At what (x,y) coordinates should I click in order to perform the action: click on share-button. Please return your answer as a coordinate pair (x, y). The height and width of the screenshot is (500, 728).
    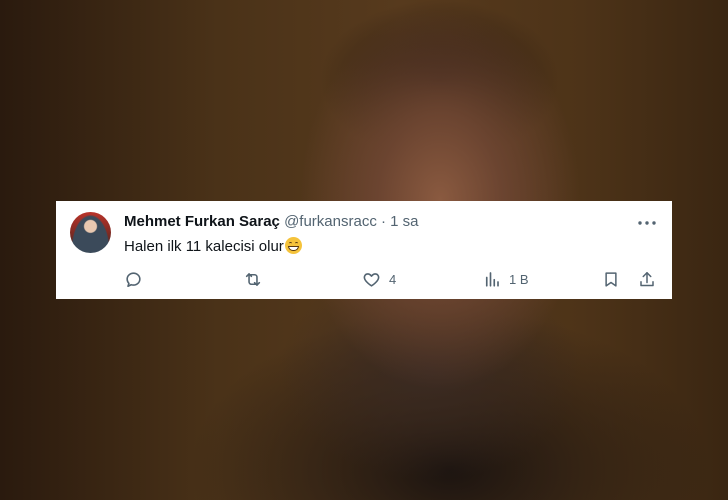
    Looking at the image, I should click on (647, 279).